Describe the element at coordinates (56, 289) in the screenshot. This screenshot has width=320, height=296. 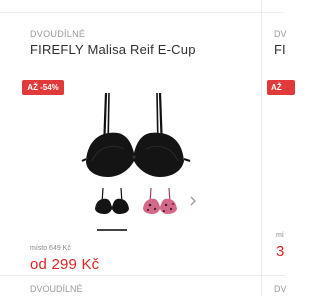
I see `bottom-product-category: DVOUDÍLNÉ` at that location.